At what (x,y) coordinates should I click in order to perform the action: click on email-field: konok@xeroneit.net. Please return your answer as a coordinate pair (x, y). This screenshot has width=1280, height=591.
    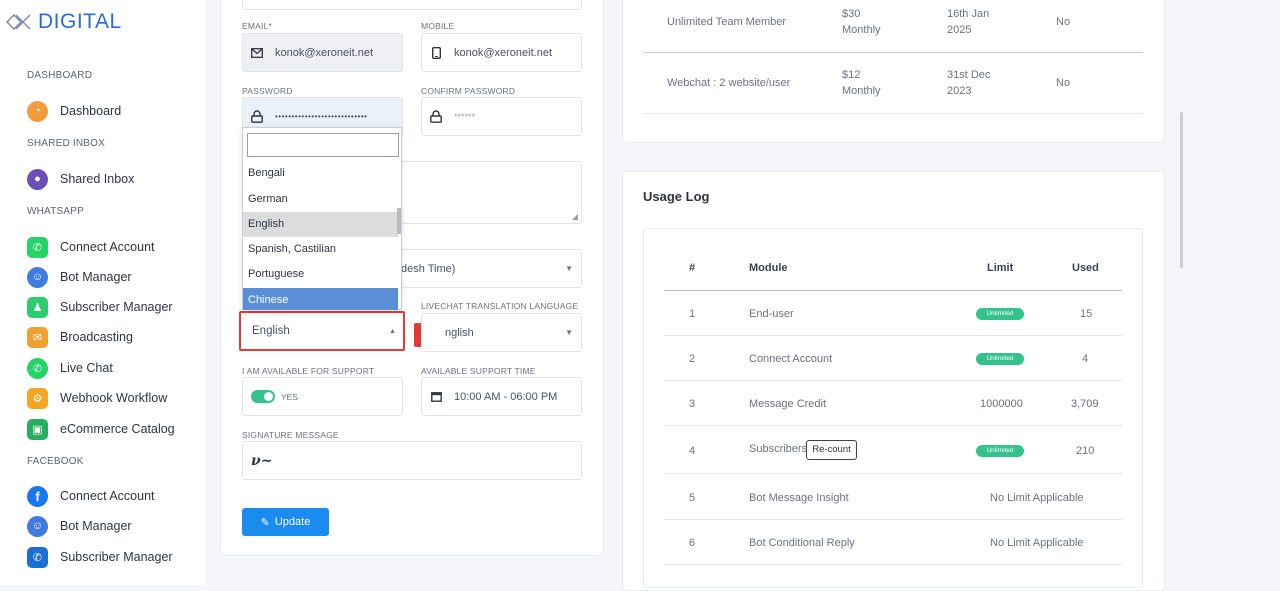
    Looking at the image, I should click on (322, 52).